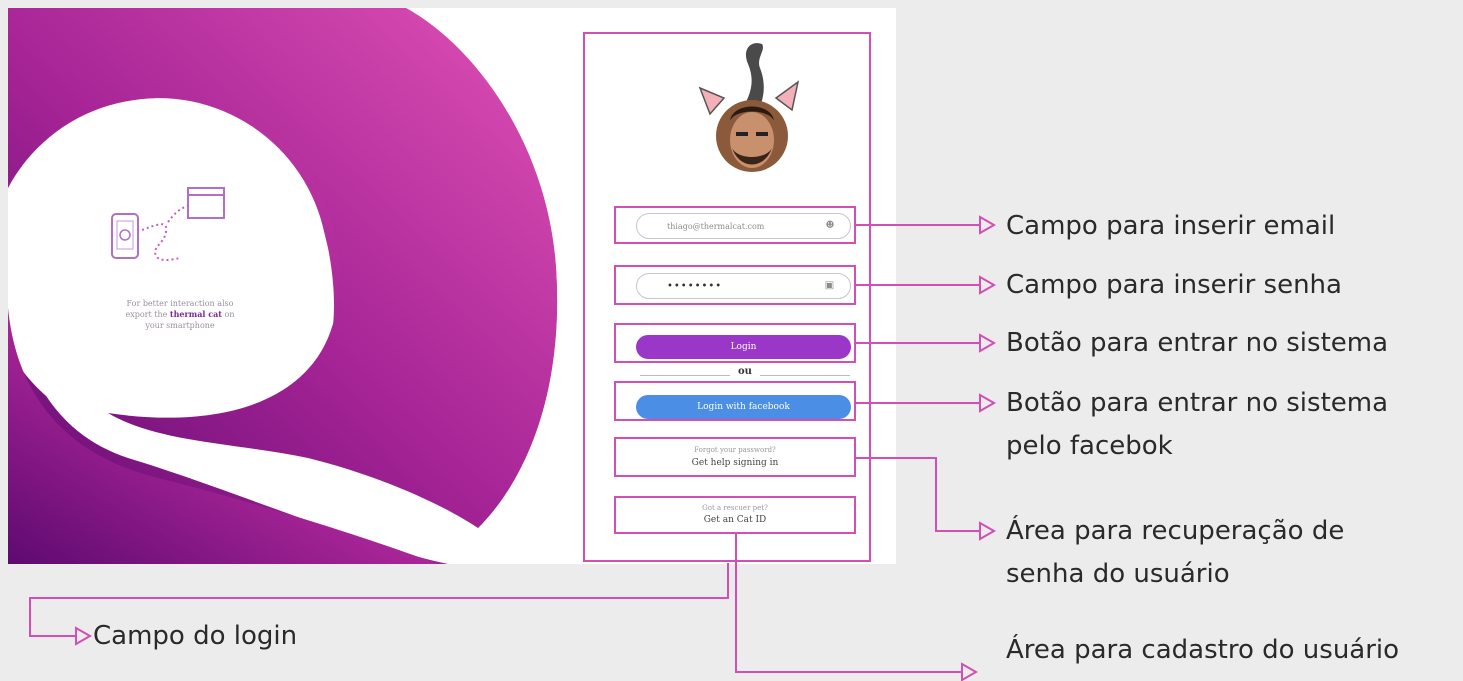  What do you see at coordinates (1197, 403) in the screenshot?
I see `annotation-facebook-line-1: Botão para entrar no sistema` at bounding box center [1197, 403].